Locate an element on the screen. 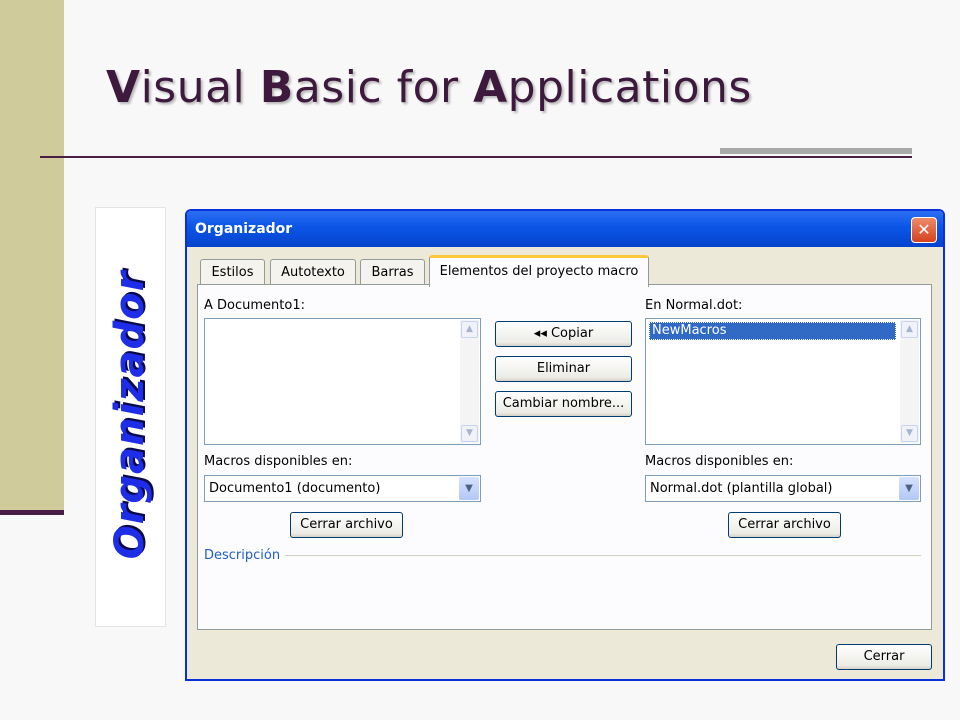 The image size is (960, 720). list-item: NewMacros is located at coordinates (772, 331).